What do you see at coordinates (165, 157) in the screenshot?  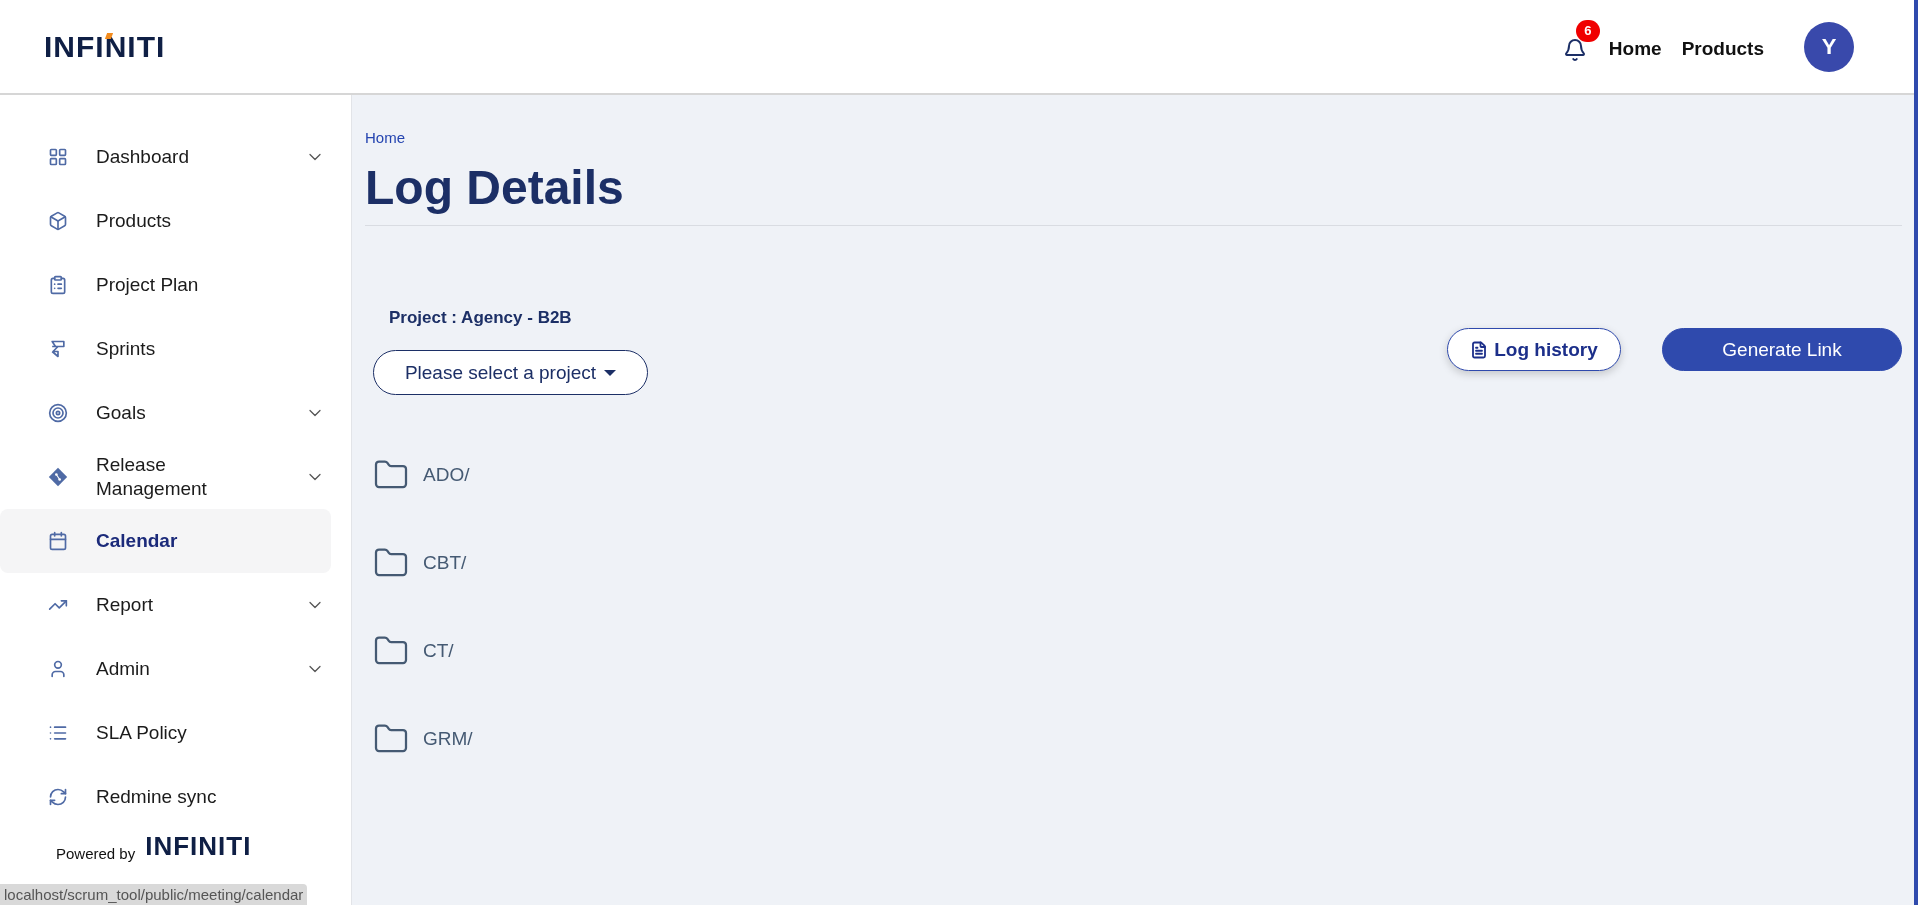 I see `sidebar-item: Dashboard` at bounding box center [165, 157].